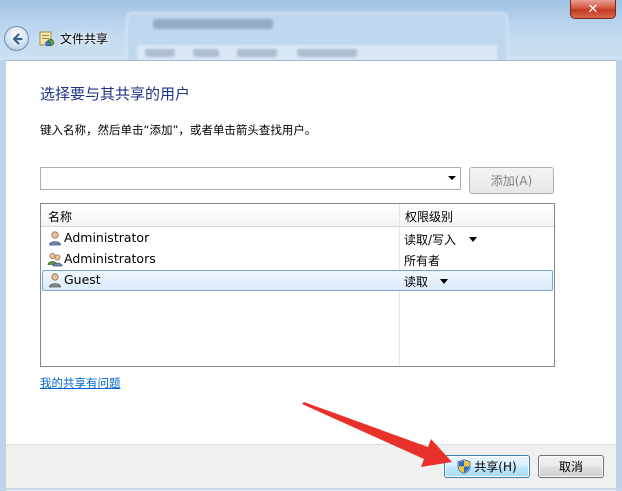  Describe the element at coordinates (297, 215) in the screenshot. I see `list-header: 名称 权限级别` at that location.